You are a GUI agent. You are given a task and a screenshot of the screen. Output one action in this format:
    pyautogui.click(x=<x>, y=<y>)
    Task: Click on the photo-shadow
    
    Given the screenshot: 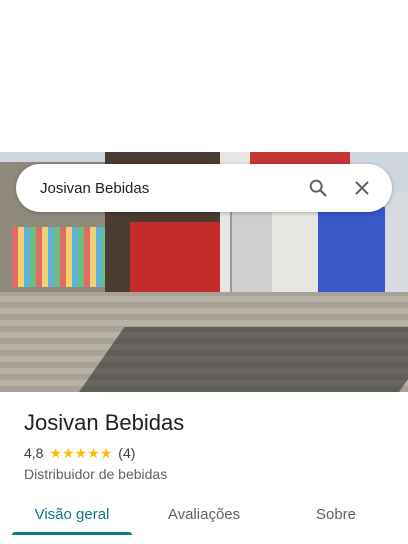 What is the action you would take?
    pyautogui.click(x=241, y=359)
    